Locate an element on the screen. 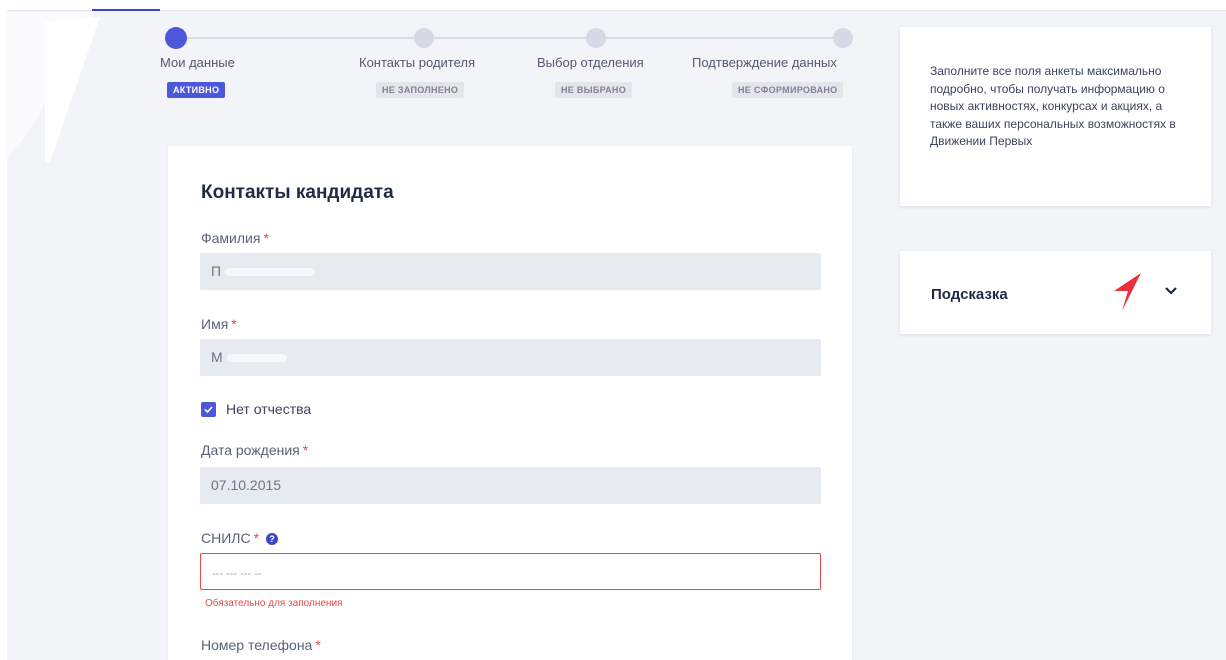 The image size is (1226, 660). birth-date-label: Дата рождения * is located at coordinates (254, 450).